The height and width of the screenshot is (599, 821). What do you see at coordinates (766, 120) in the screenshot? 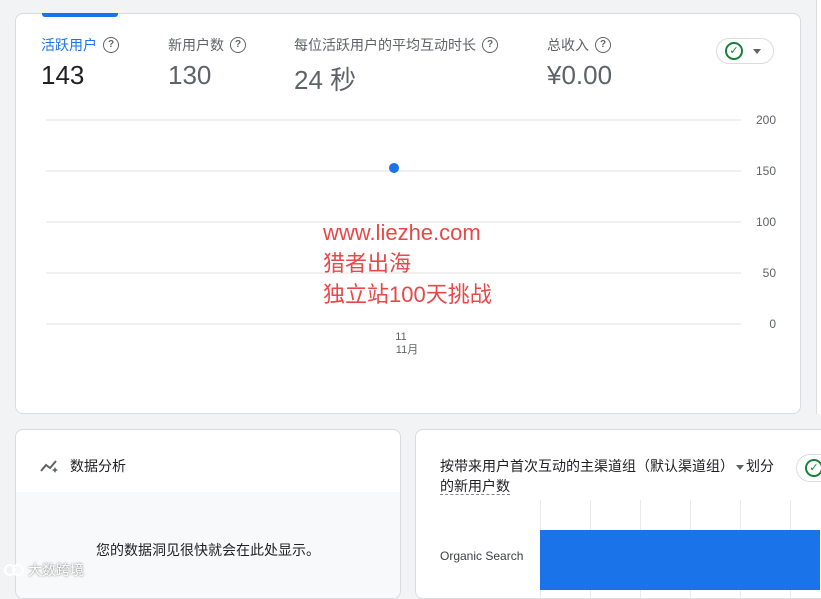
I see `y-tick-label: 200` at bounding box center [766, 120].